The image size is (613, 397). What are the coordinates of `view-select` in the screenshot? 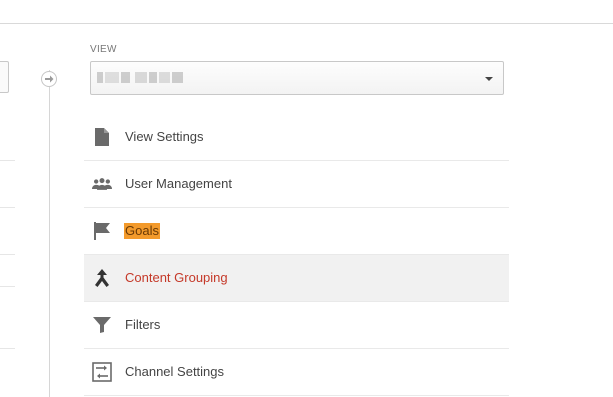 It's located at (297, 78).